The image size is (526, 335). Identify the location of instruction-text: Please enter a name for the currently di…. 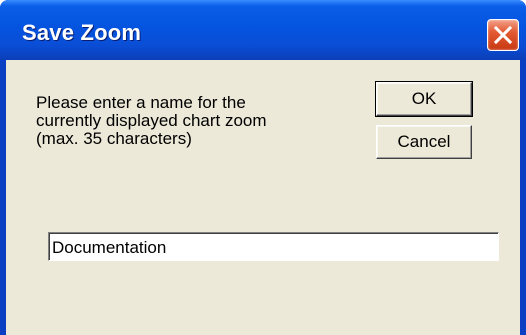
(186, 121).